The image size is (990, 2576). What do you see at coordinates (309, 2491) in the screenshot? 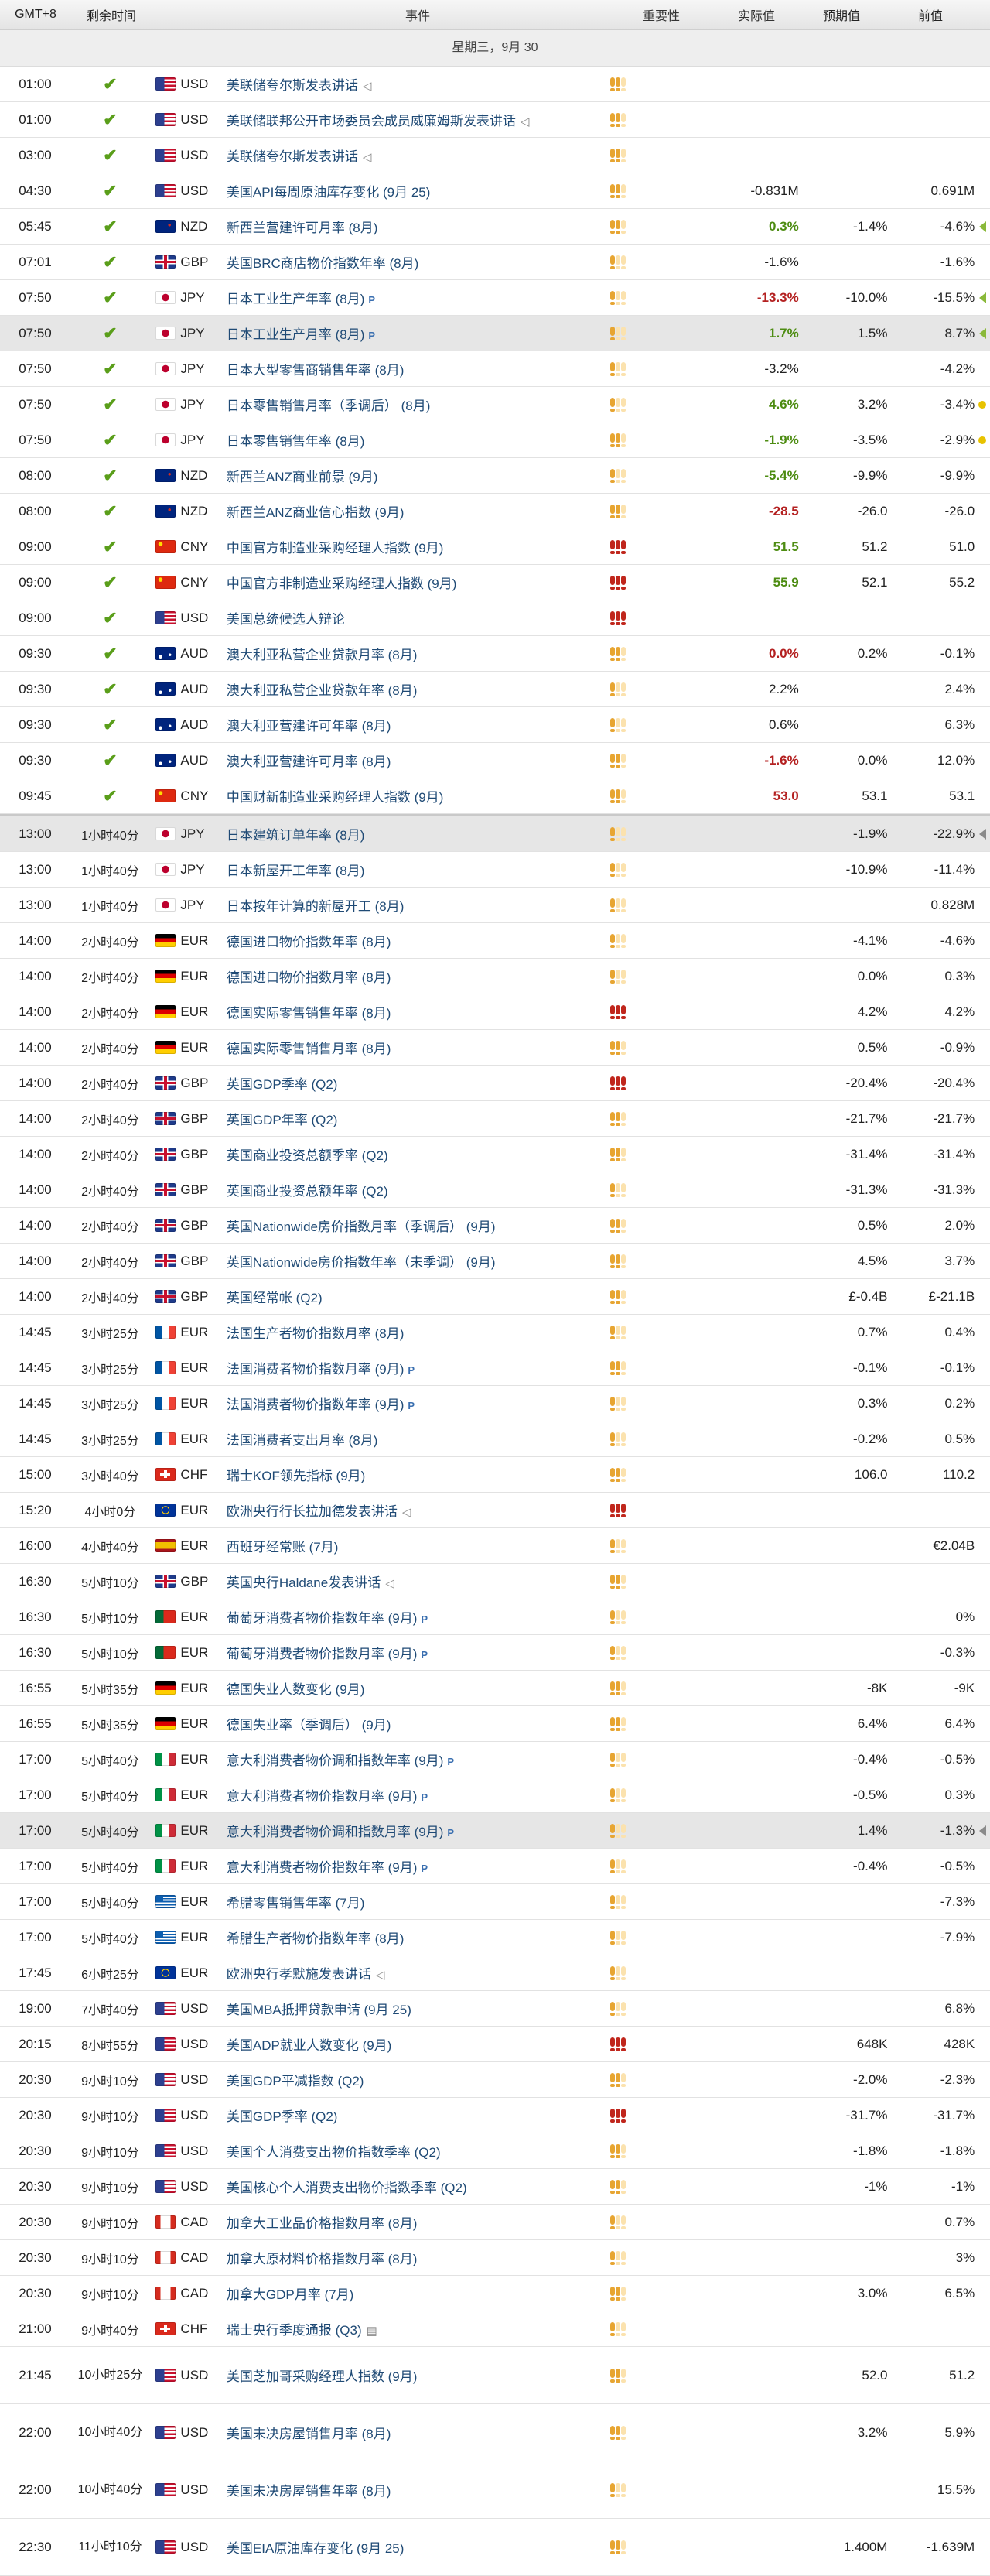
I see `event-link: 美国未决房屋销售年率 (8月)` at bounding box center [309, 2491].